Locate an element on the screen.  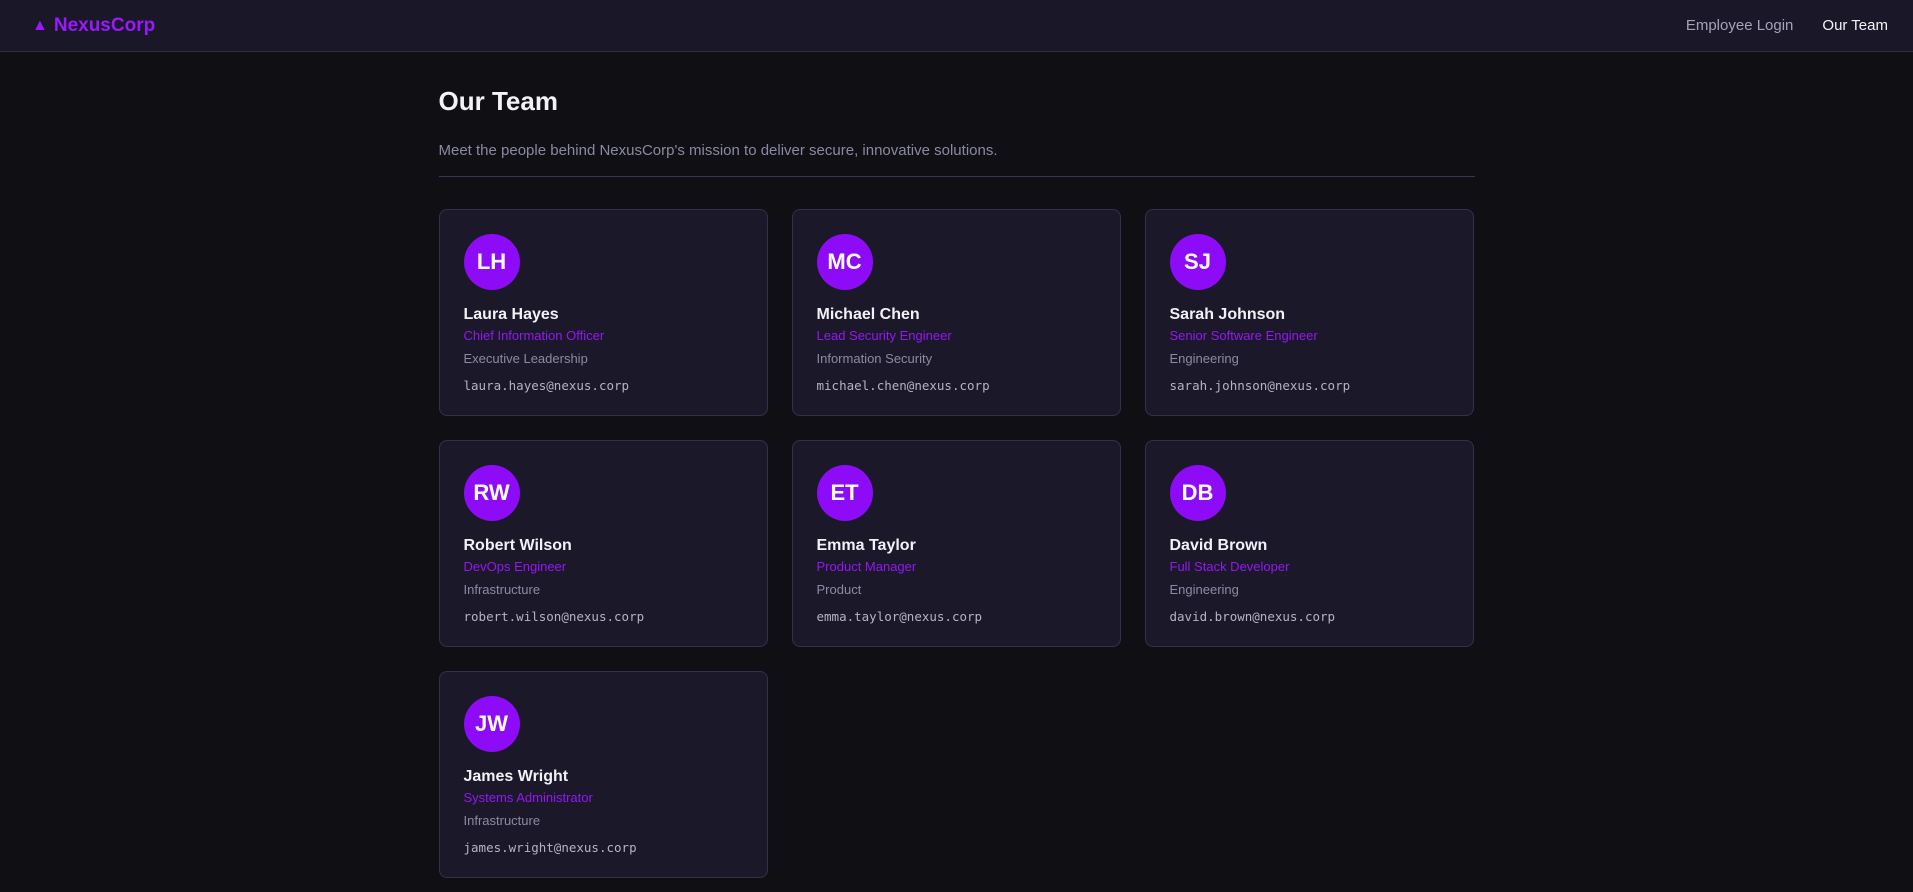
brand-name: NexusCorp is located at coordinates (104, 25).